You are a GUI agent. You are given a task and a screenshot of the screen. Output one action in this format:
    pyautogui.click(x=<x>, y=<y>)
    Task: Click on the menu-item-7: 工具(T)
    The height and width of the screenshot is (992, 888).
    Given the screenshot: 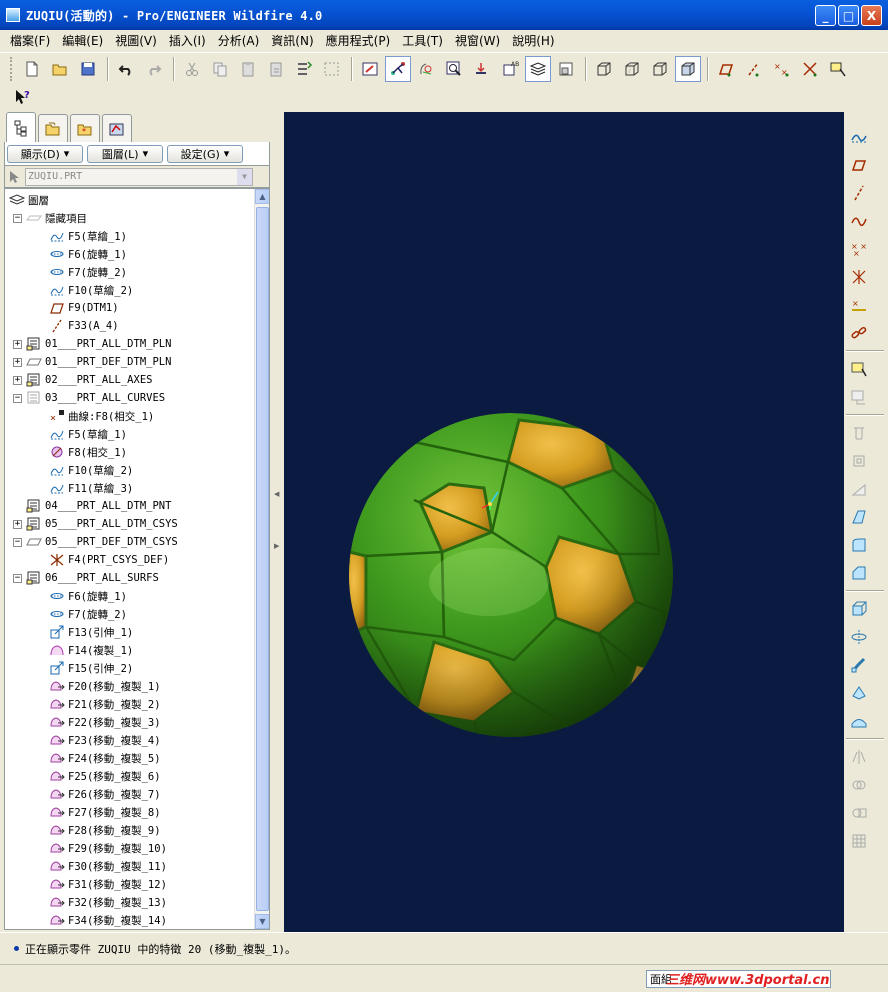 What is the action you would take?
    pyautogui.click(x=422, y=40)
    